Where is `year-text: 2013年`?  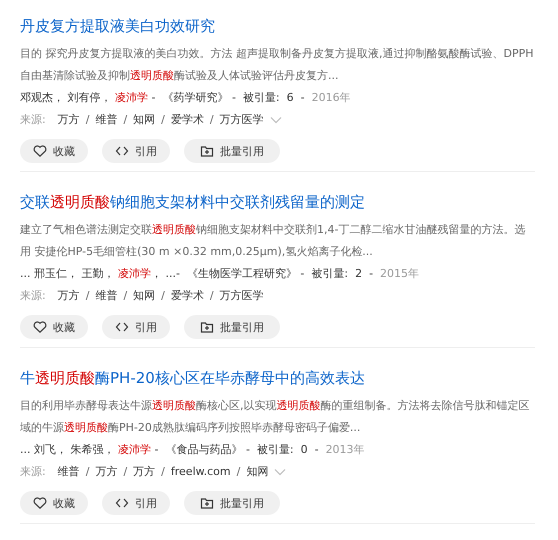
year-text: 2013年 is located at coordinates (345, 450).